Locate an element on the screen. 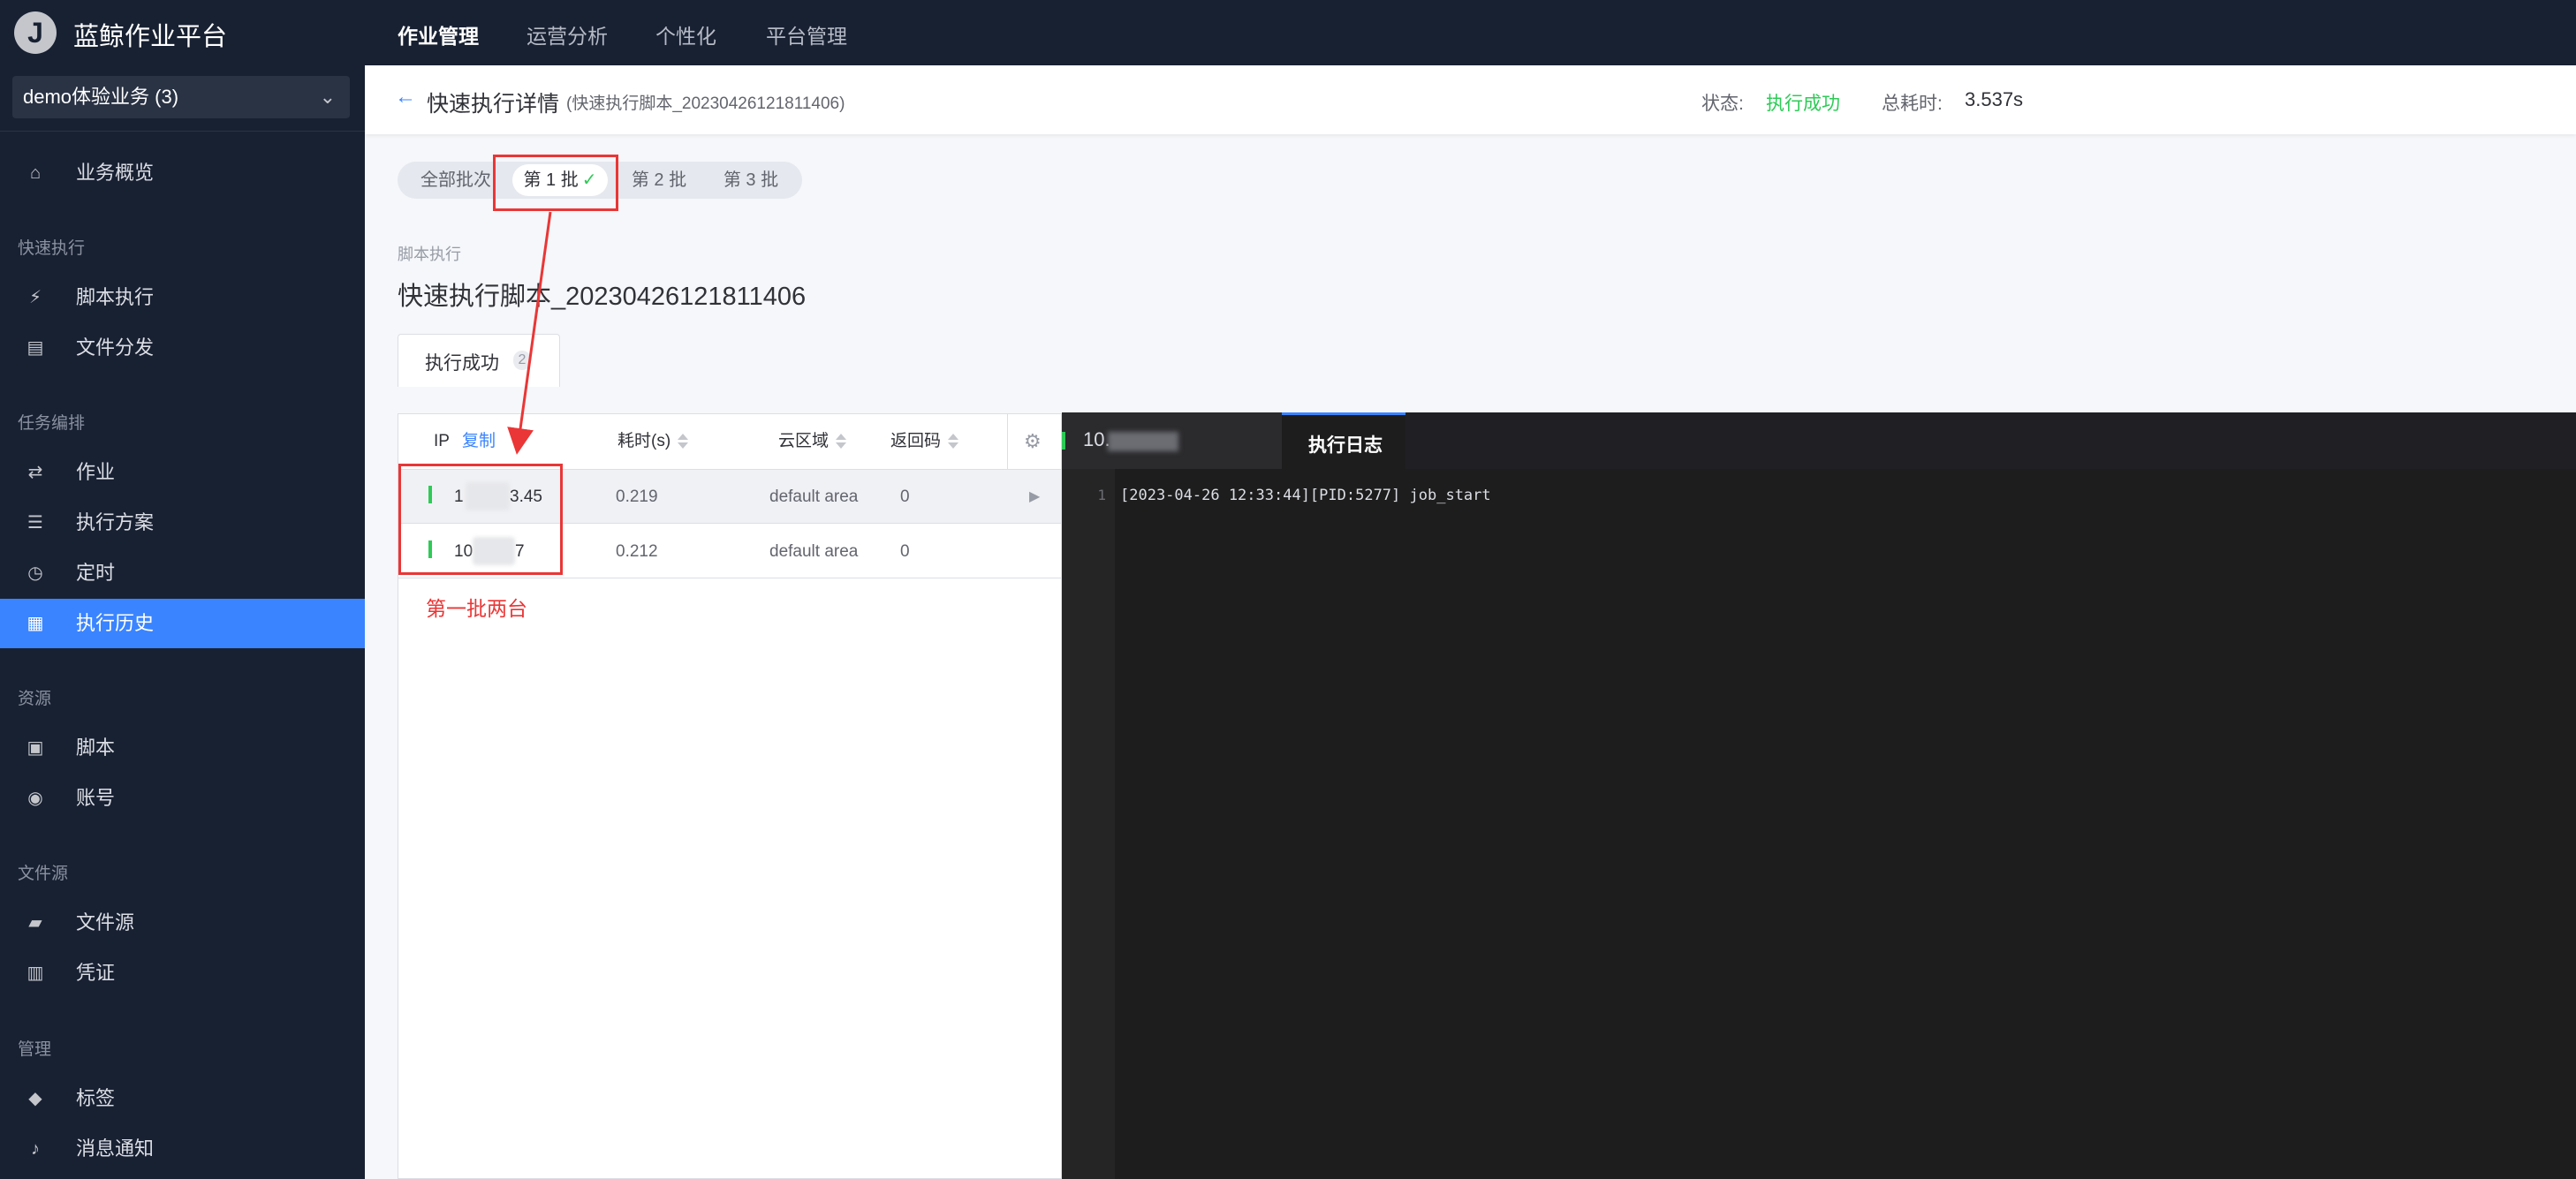  annotation-arrow is located at coordinates (529, 333).